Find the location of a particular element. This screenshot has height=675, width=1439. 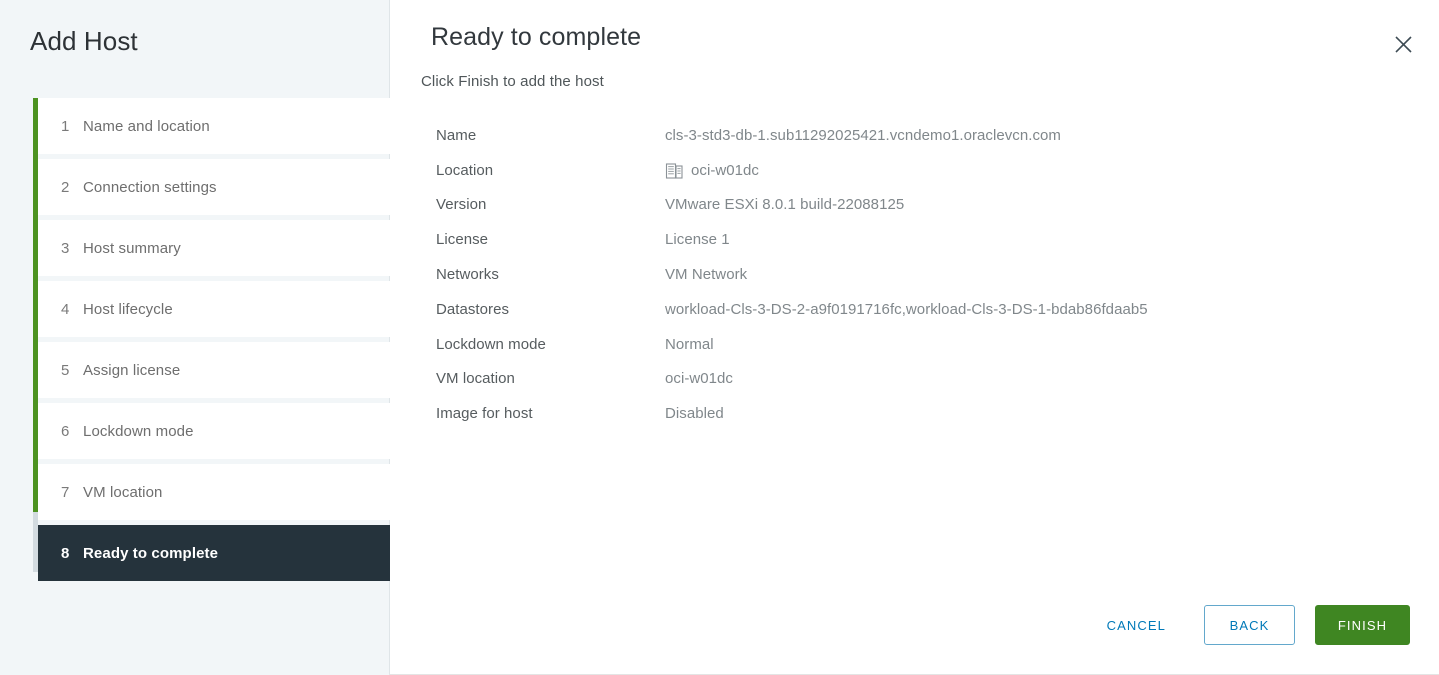

summary-label: Datastores is located at coordinates (473, 309).